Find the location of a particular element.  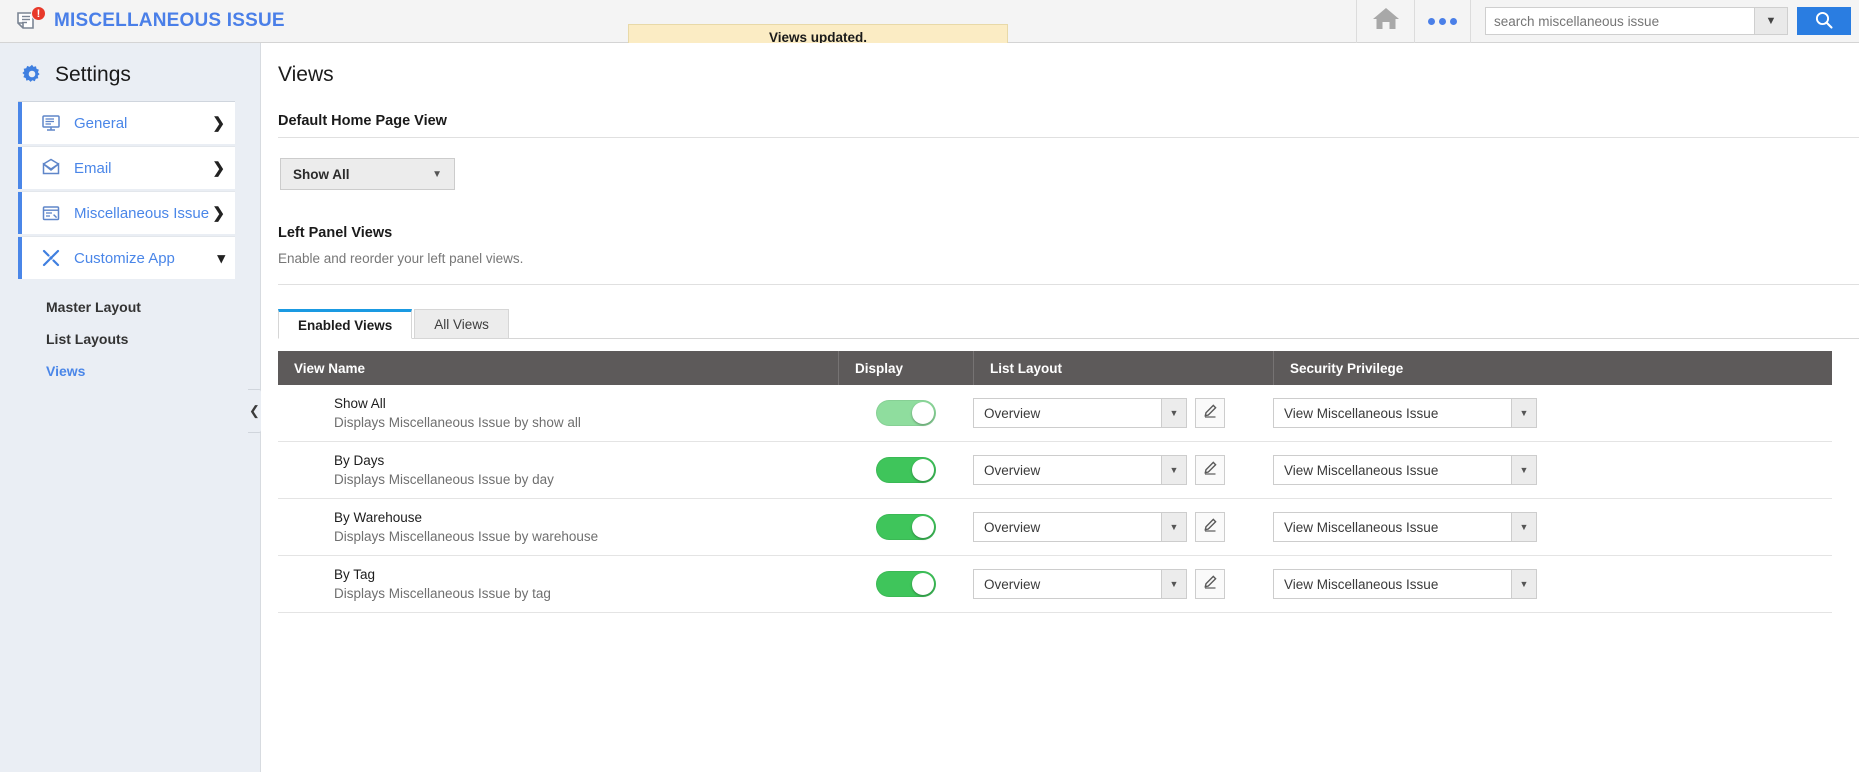

column-header-list-layout: List Layout is located at coordinates (1123, 368).